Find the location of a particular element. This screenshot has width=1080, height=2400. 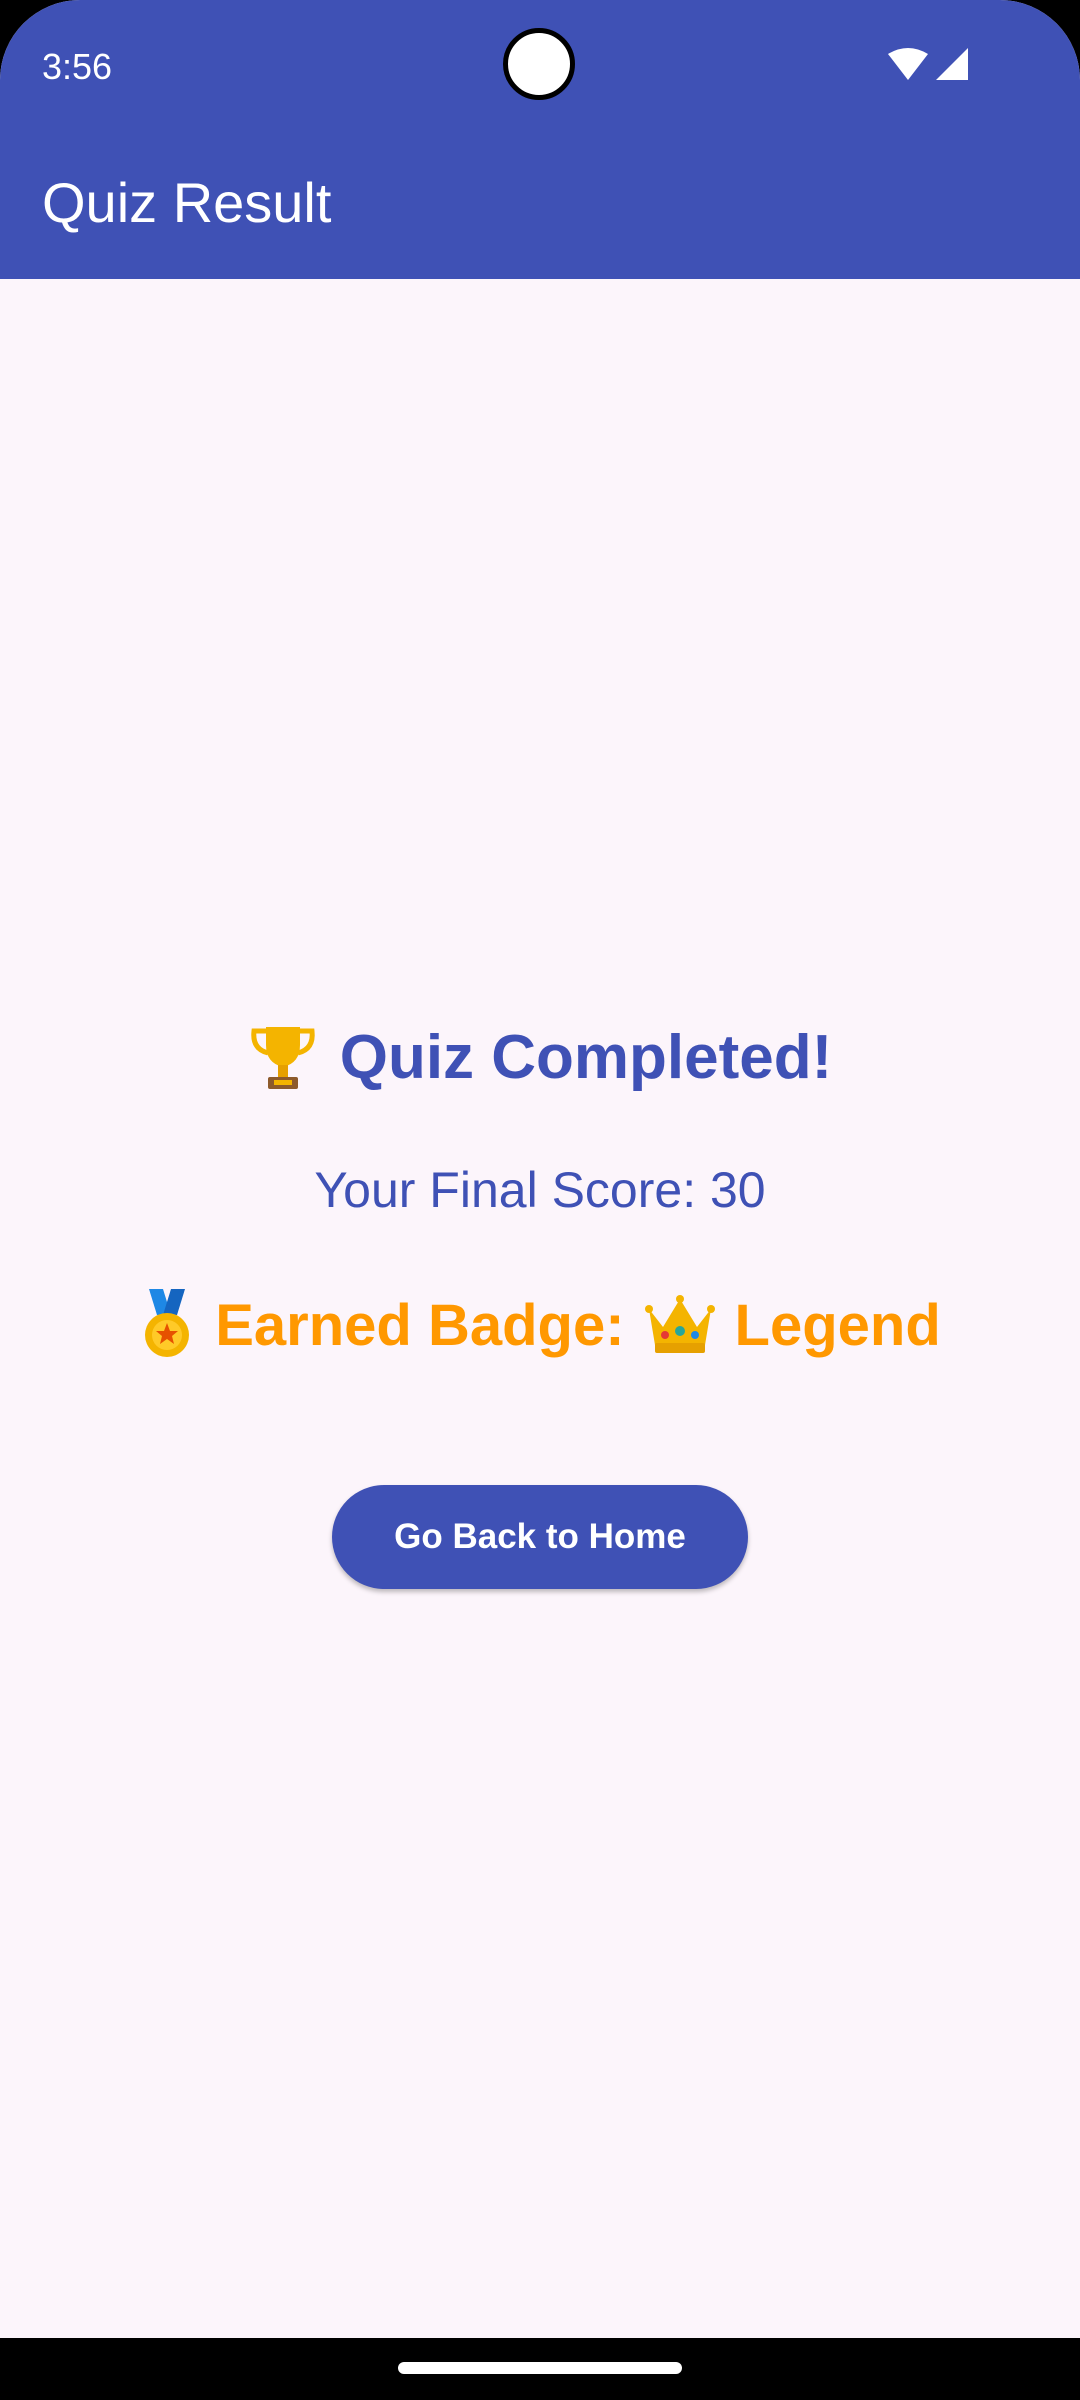

earned-badge-label: Earned Badge: is located at coordinates (420, 1325).